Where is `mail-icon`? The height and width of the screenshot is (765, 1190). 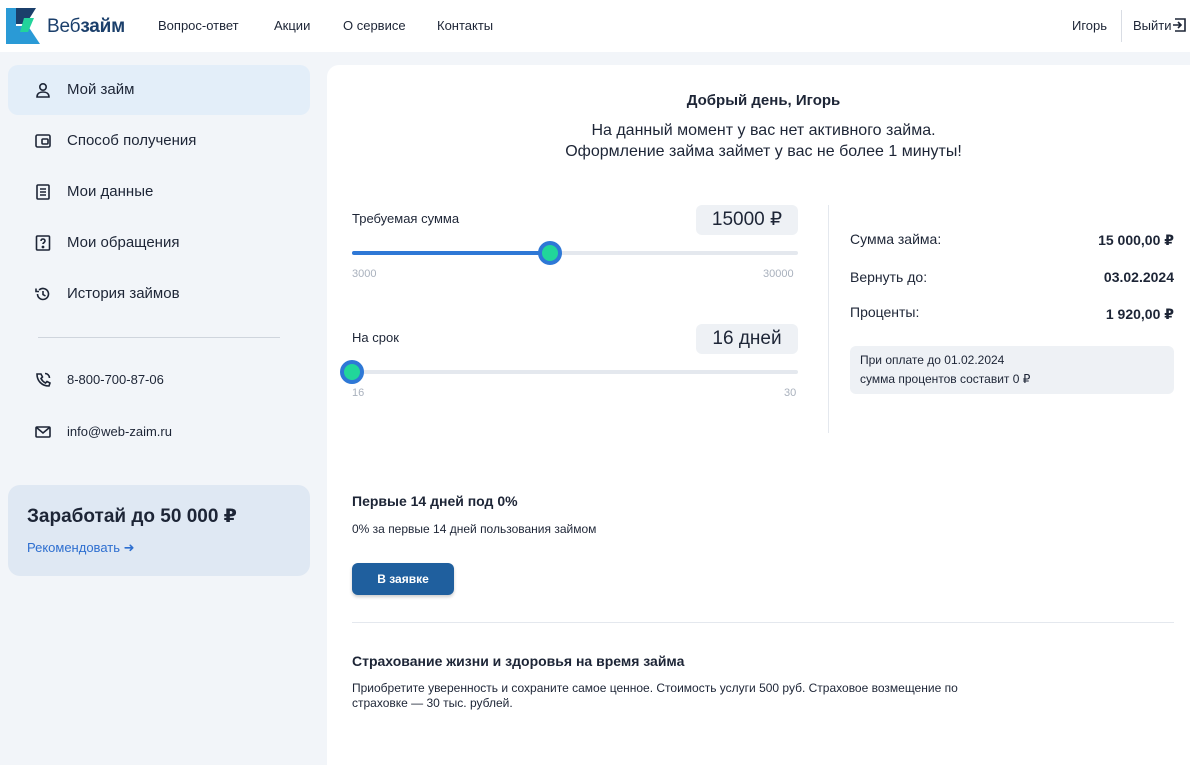 mail-icon is located at coordinates (43, 432).